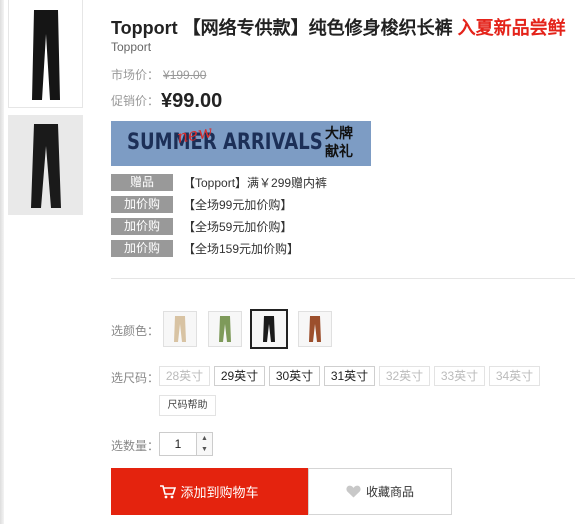 This screenshot has height=524, width=585. I want to click on product-title: Topport 【网络专供款】纯色修身梭织长裤 入夏新品尝鲜, so click(338, 27).